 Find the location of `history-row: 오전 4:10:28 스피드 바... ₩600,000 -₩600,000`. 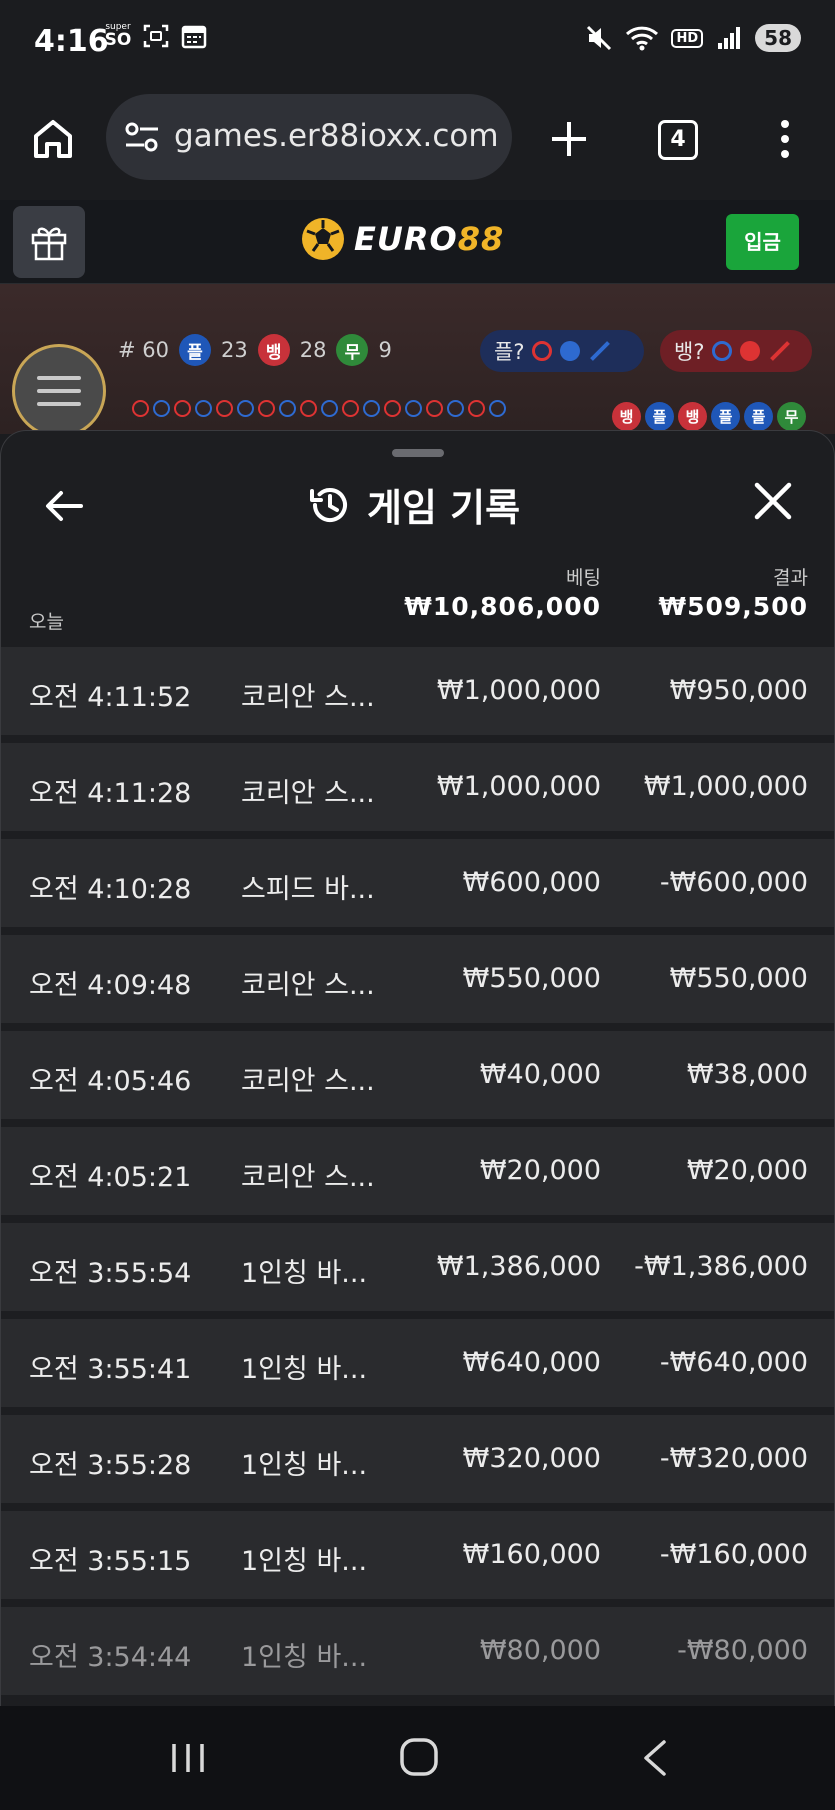

history-row: 오전 4:10:28 스피드 바... ₩600,000 -₩600,000 is located at coordinates (417, 883).